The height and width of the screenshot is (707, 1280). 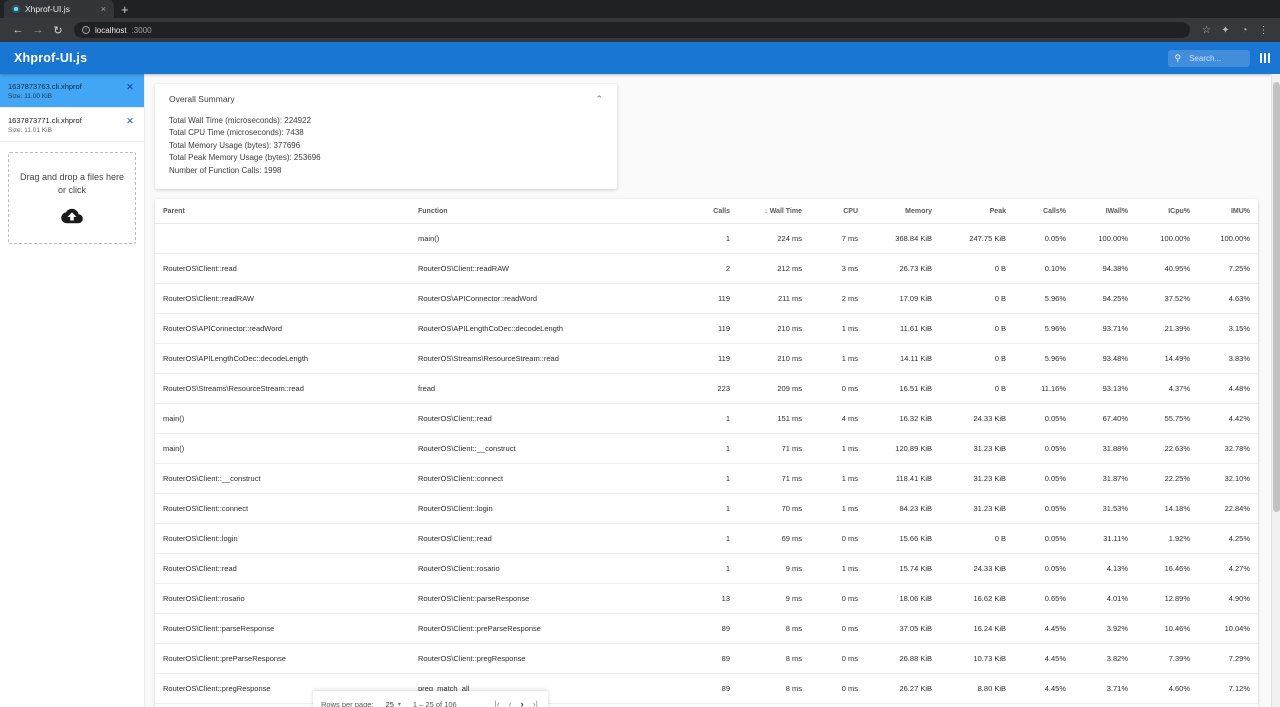 I want to click on address-bar: i localhost :3000, so click(x=632, y=30).